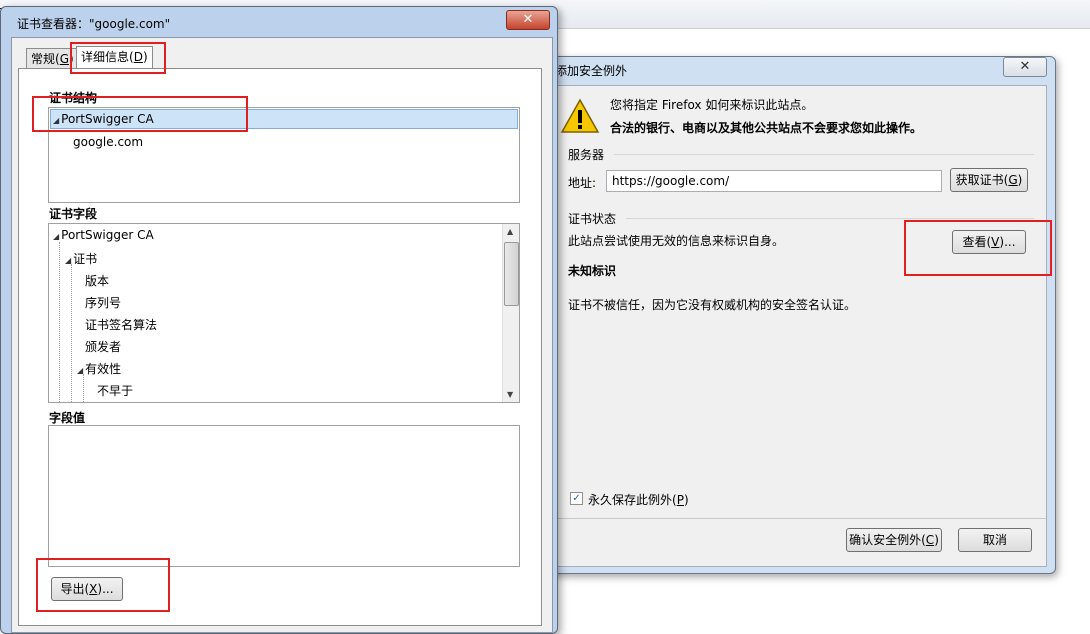 This screenshot has width=1090, height=634. I want to click on highlight-details-tab, so click(118, 58).